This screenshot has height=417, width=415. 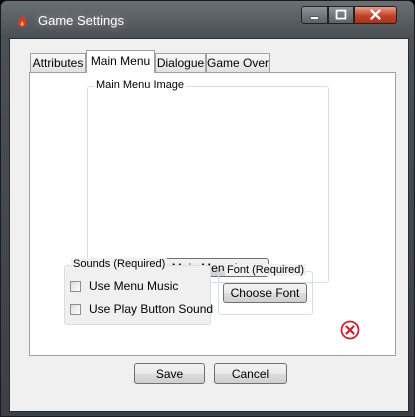 What do you see at coordinates (75, 309) in the screenshot?
I see `use-play-button-sound-checkbox` at bounding box center [75, 309].